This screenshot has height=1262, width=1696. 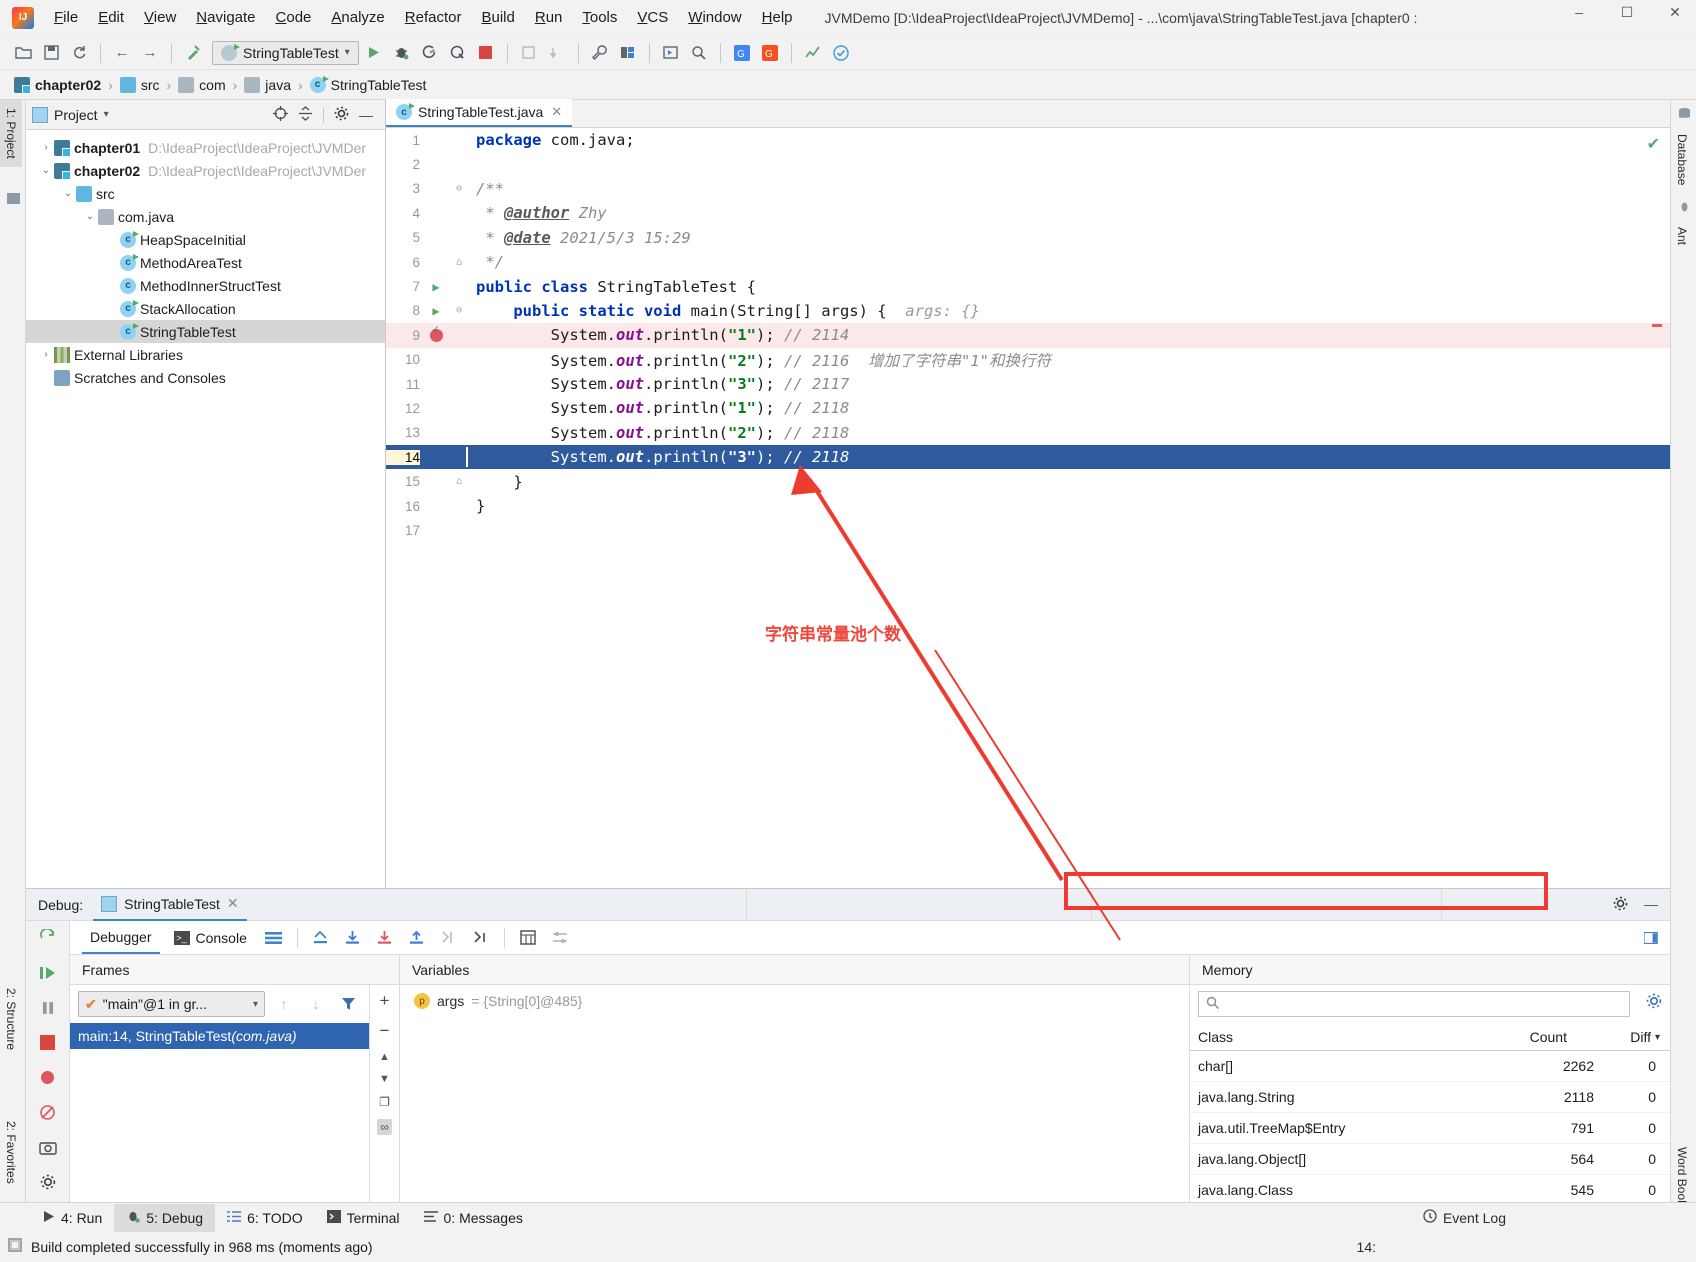 What do you see at coordinates (384, 1079) in the screenshot?
I see `move-down-icon: ▼` at bounding box center [384, 1079].